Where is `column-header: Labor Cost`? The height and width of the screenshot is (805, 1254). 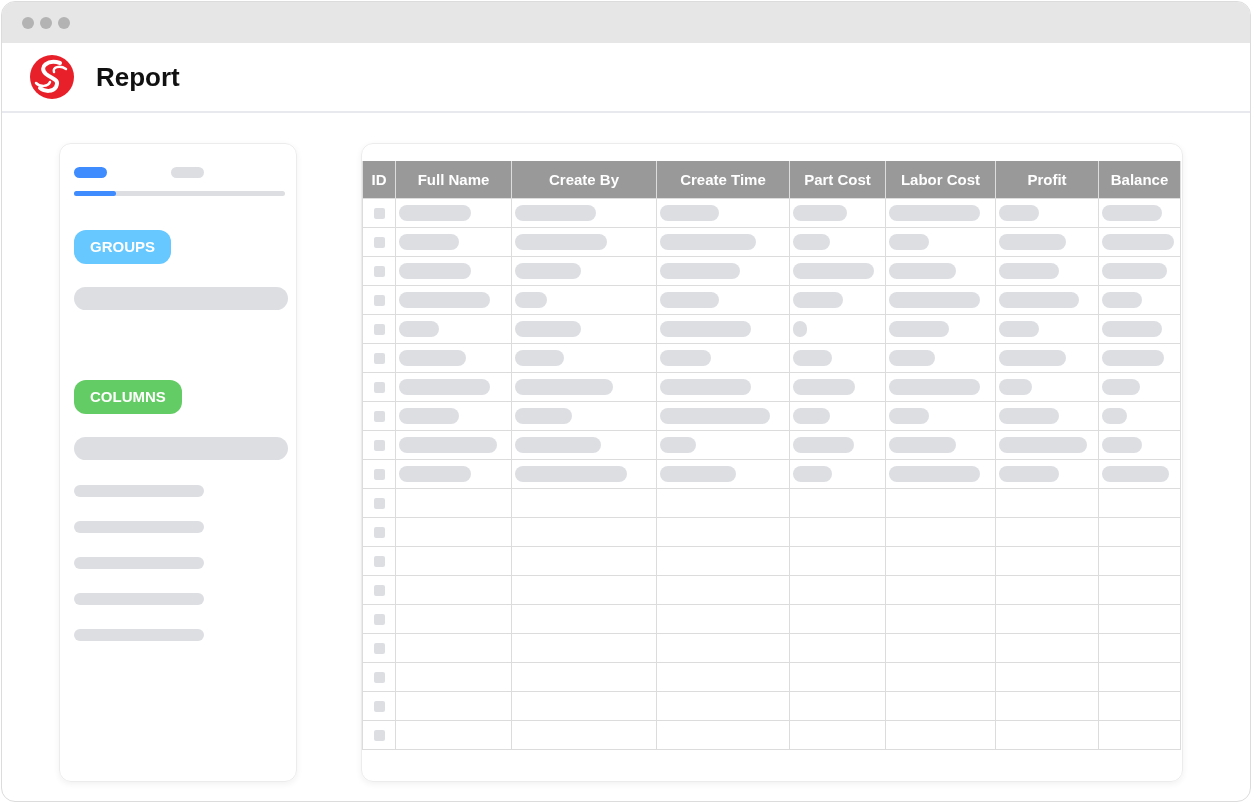
column-header: Labor Cost is located at coordinates (940, 179).